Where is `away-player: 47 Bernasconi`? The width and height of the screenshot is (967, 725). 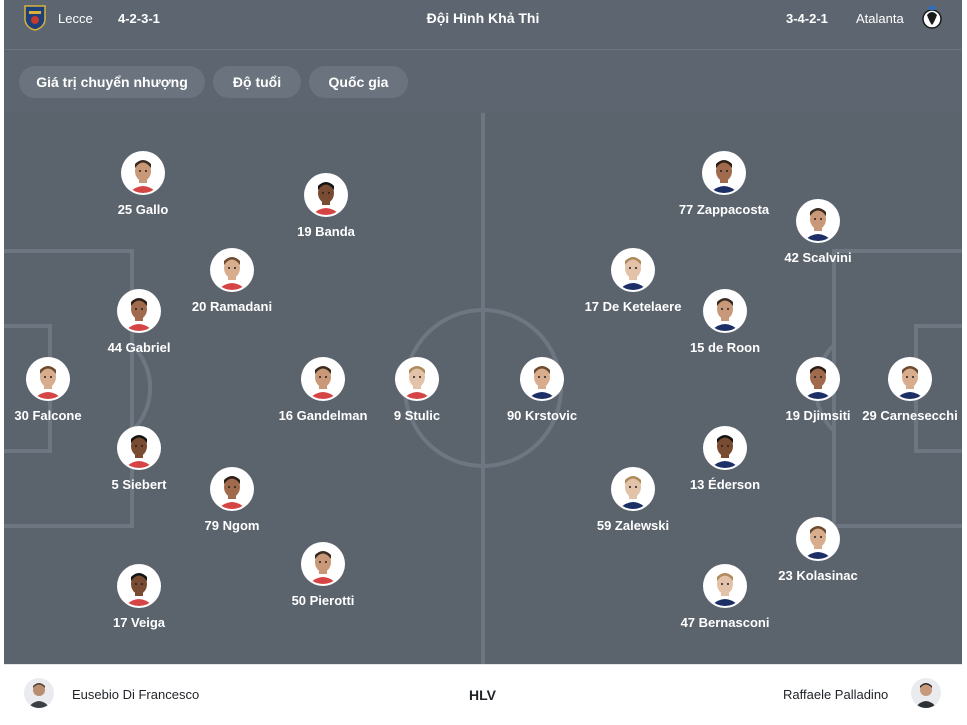 away-player: 47 Bernasconi is located at coordinates (725, 598).